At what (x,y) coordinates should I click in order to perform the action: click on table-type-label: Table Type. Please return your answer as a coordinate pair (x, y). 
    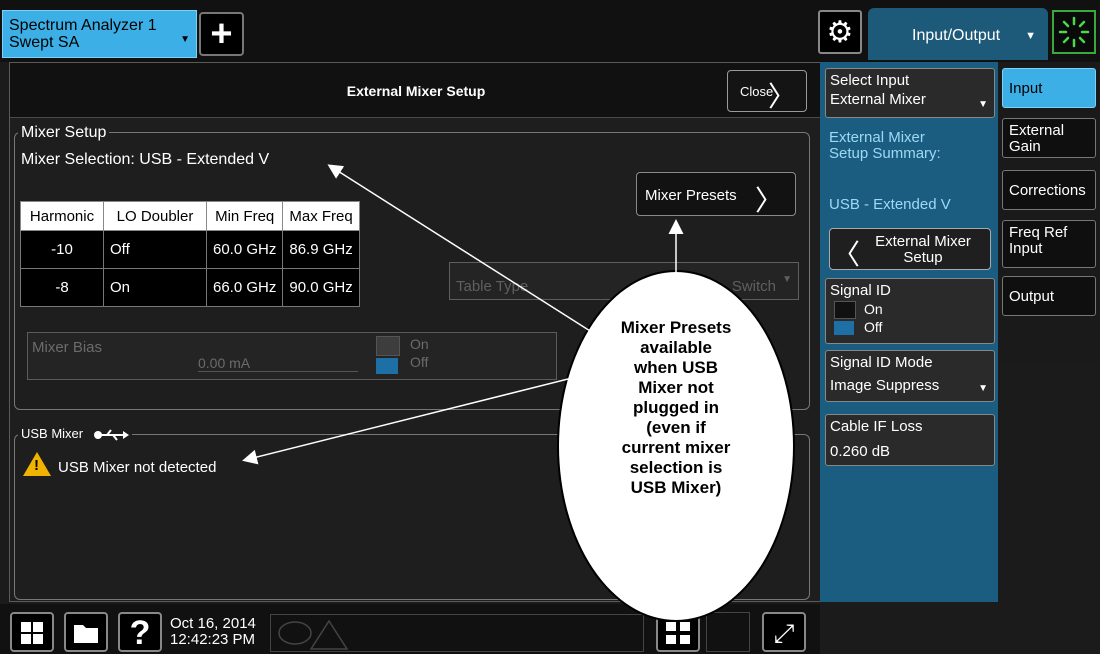
    Looking at the image, I should click on (492, 286).